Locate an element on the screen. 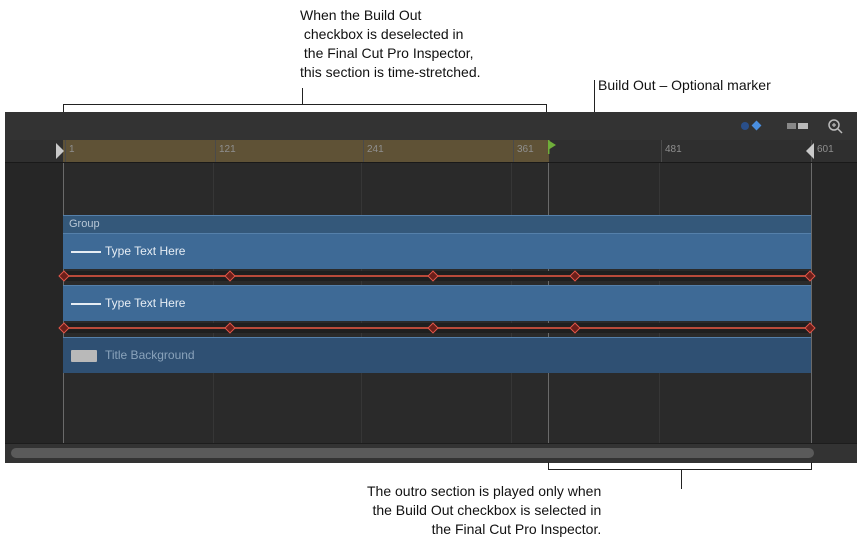  top-bracket-left-end is located at coordinates (63, 108).